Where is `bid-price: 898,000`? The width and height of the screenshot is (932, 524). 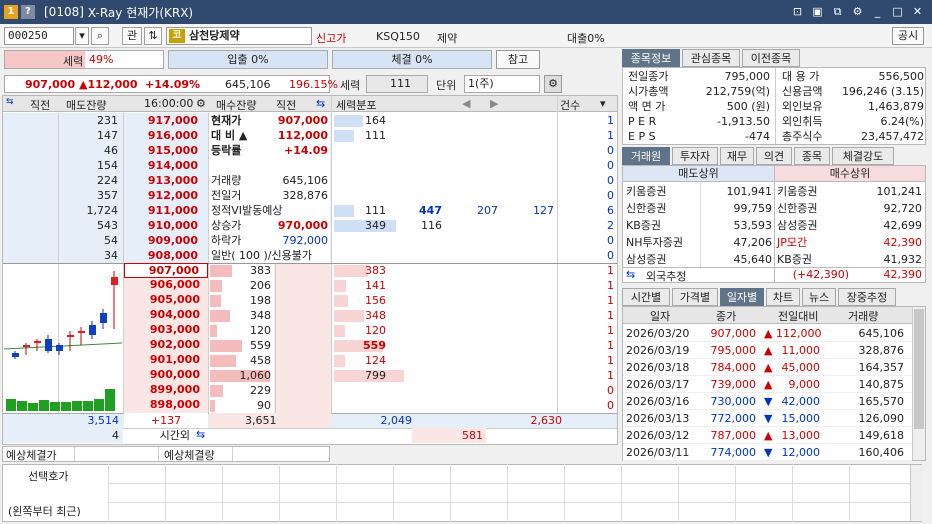
bid-price: 898,000 is located at coordinates (166, 405).